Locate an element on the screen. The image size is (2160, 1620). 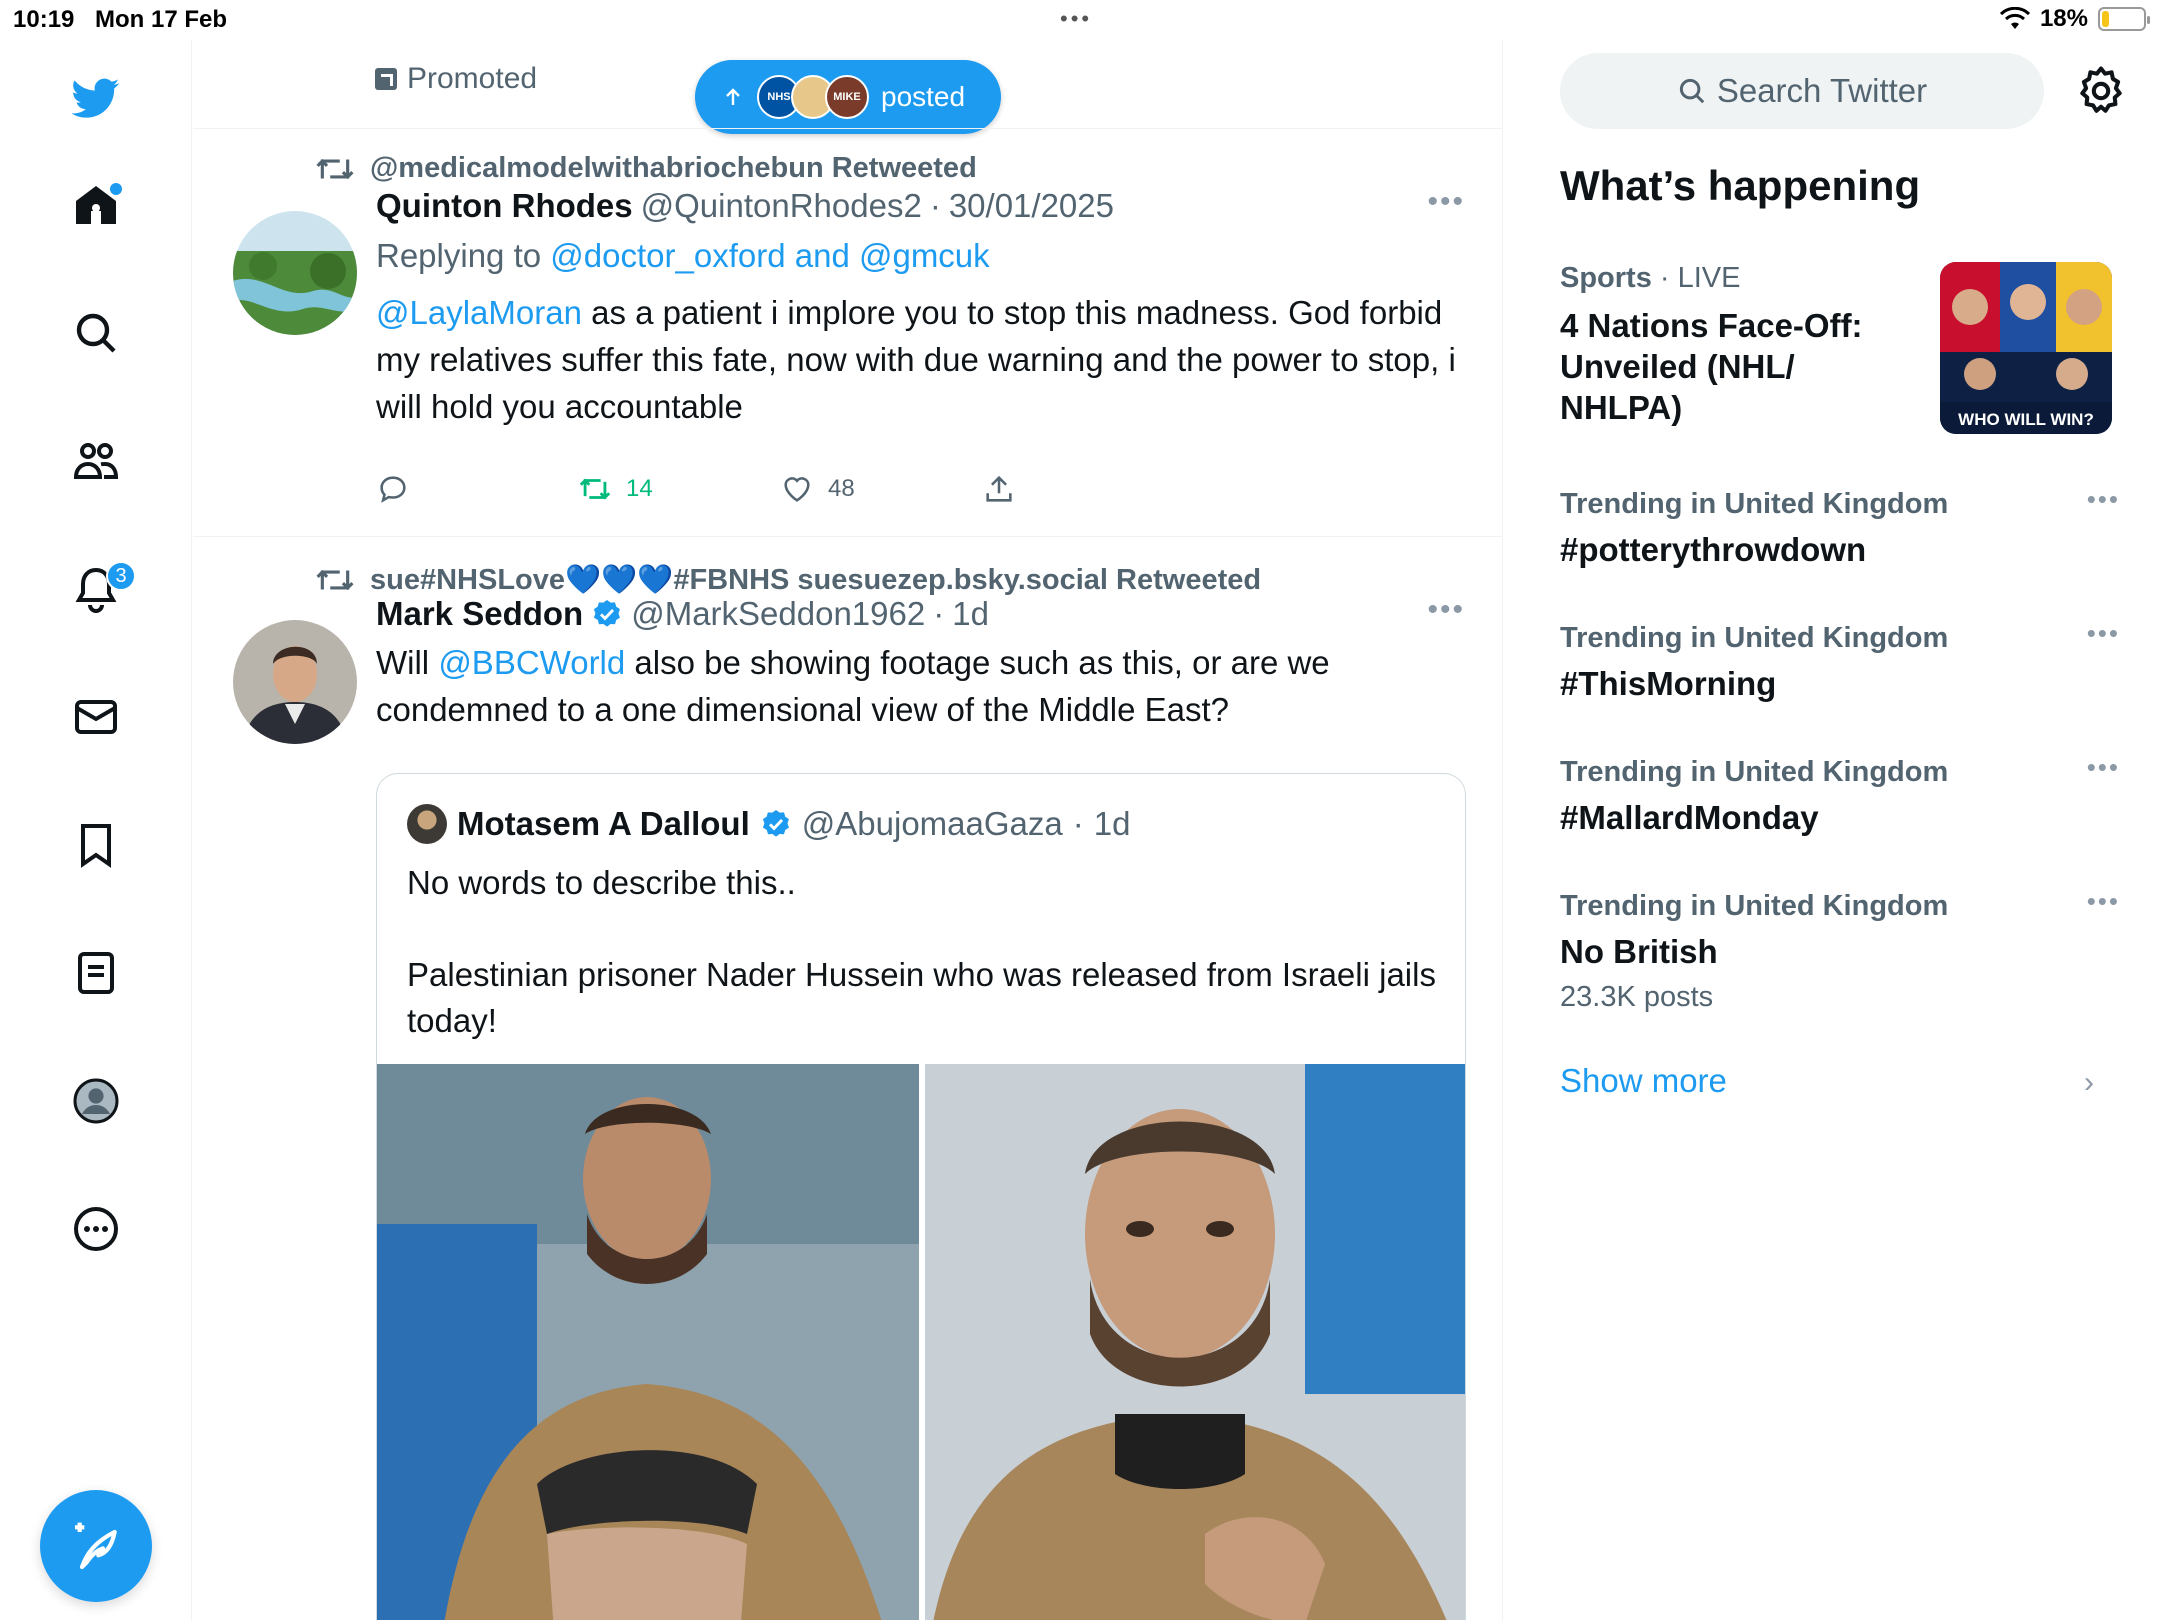
status-bar: 10:19 Mon 17 Feb ••• 18% is located at coordinates (1080, 20).